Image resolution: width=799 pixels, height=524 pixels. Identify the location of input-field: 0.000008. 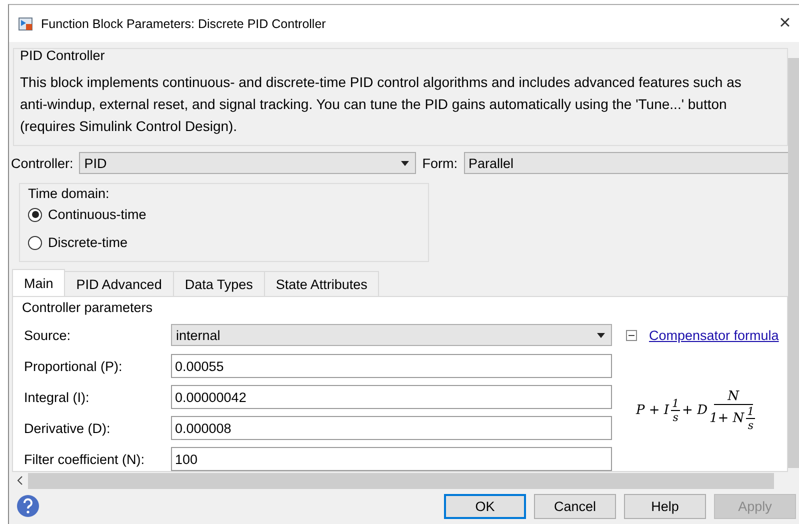
(391, 428).